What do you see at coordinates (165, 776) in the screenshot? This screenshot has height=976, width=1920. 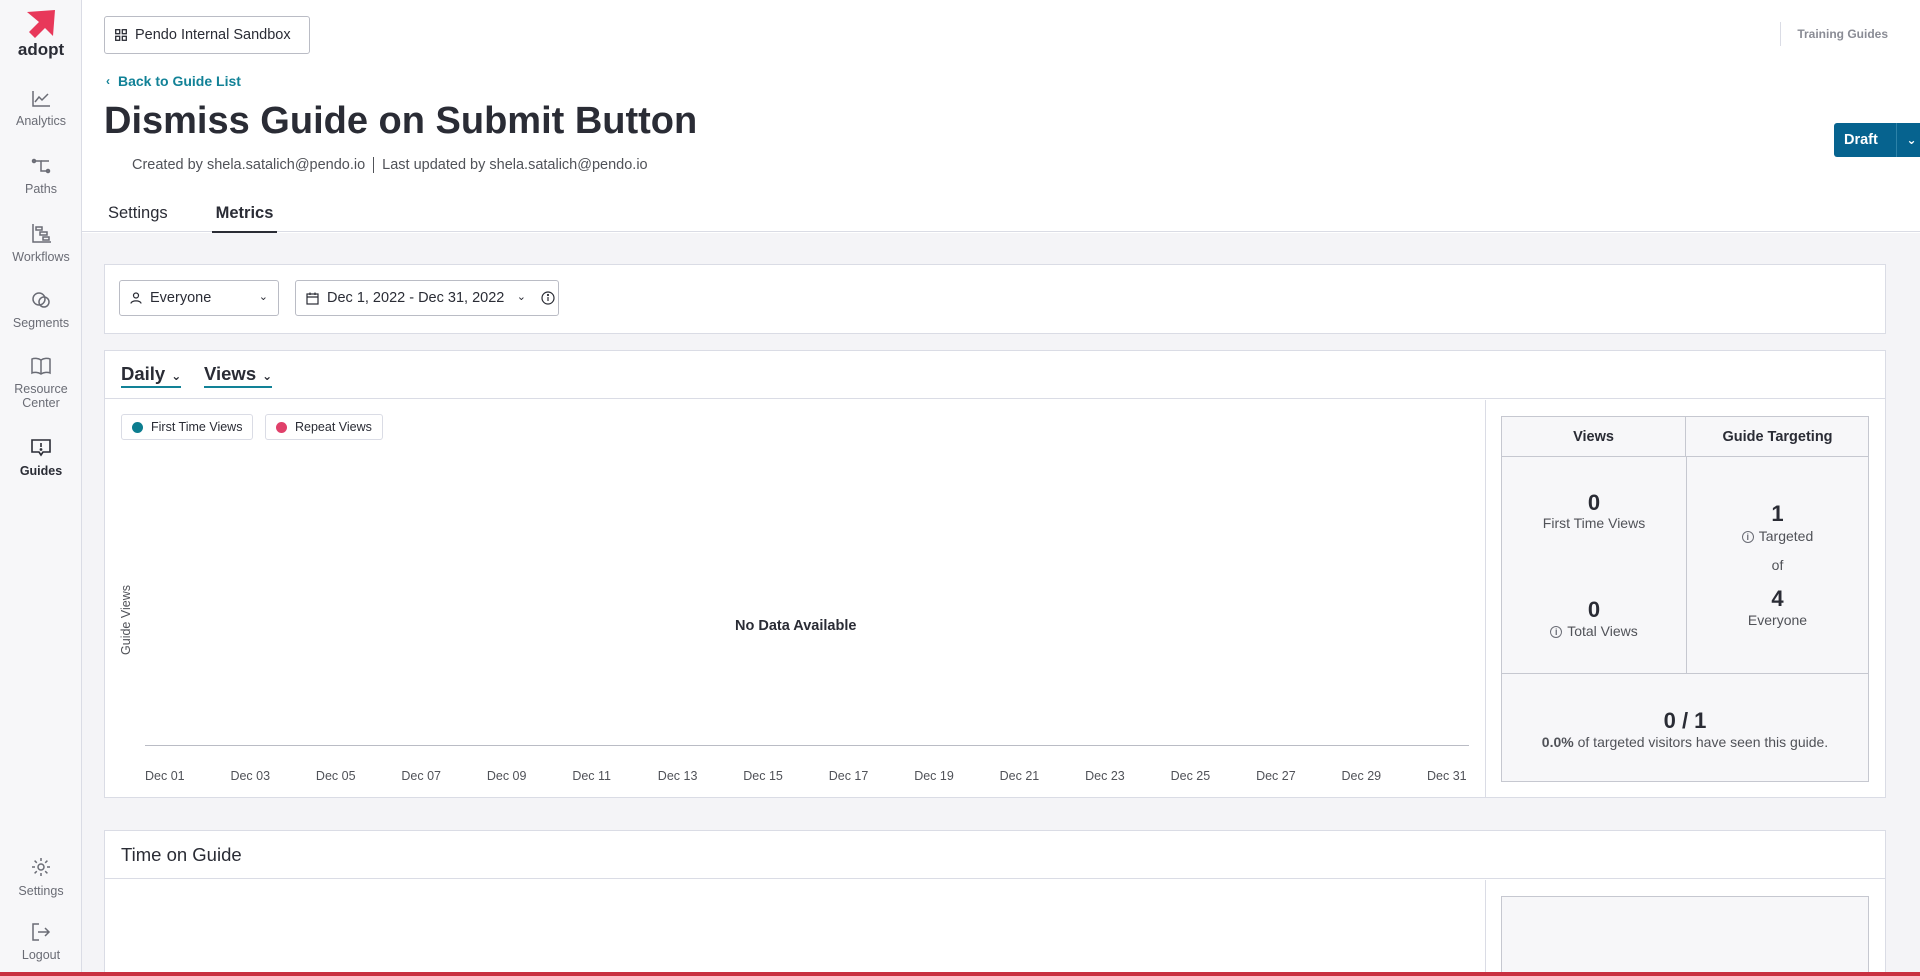 I see `x-axis-tick: Dec 01` at bounding box center [165, 776].